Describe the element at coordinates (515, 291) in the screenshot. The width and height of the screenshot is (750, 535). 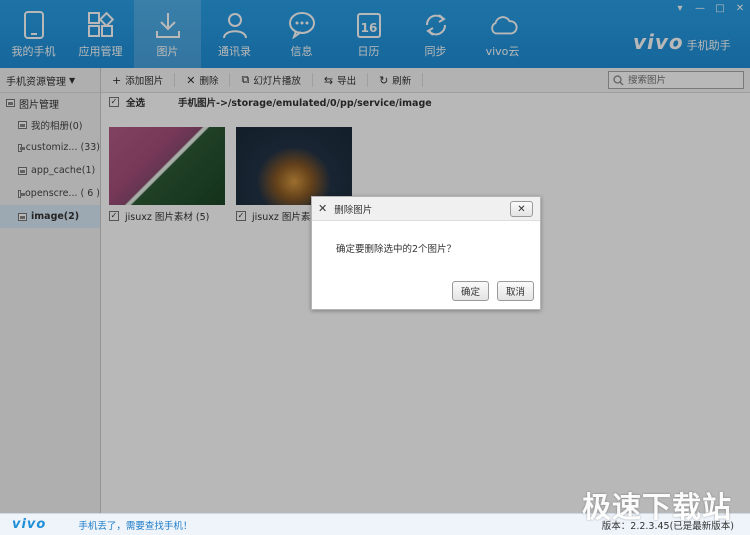
I see `cancel-button: 取消` at that location.